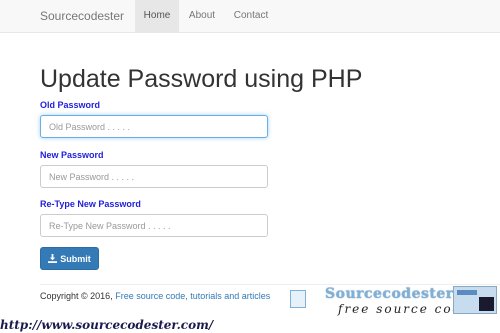 This screenshot has height=333, width=500. I want to click on monitor-icon, so click(475, 300).